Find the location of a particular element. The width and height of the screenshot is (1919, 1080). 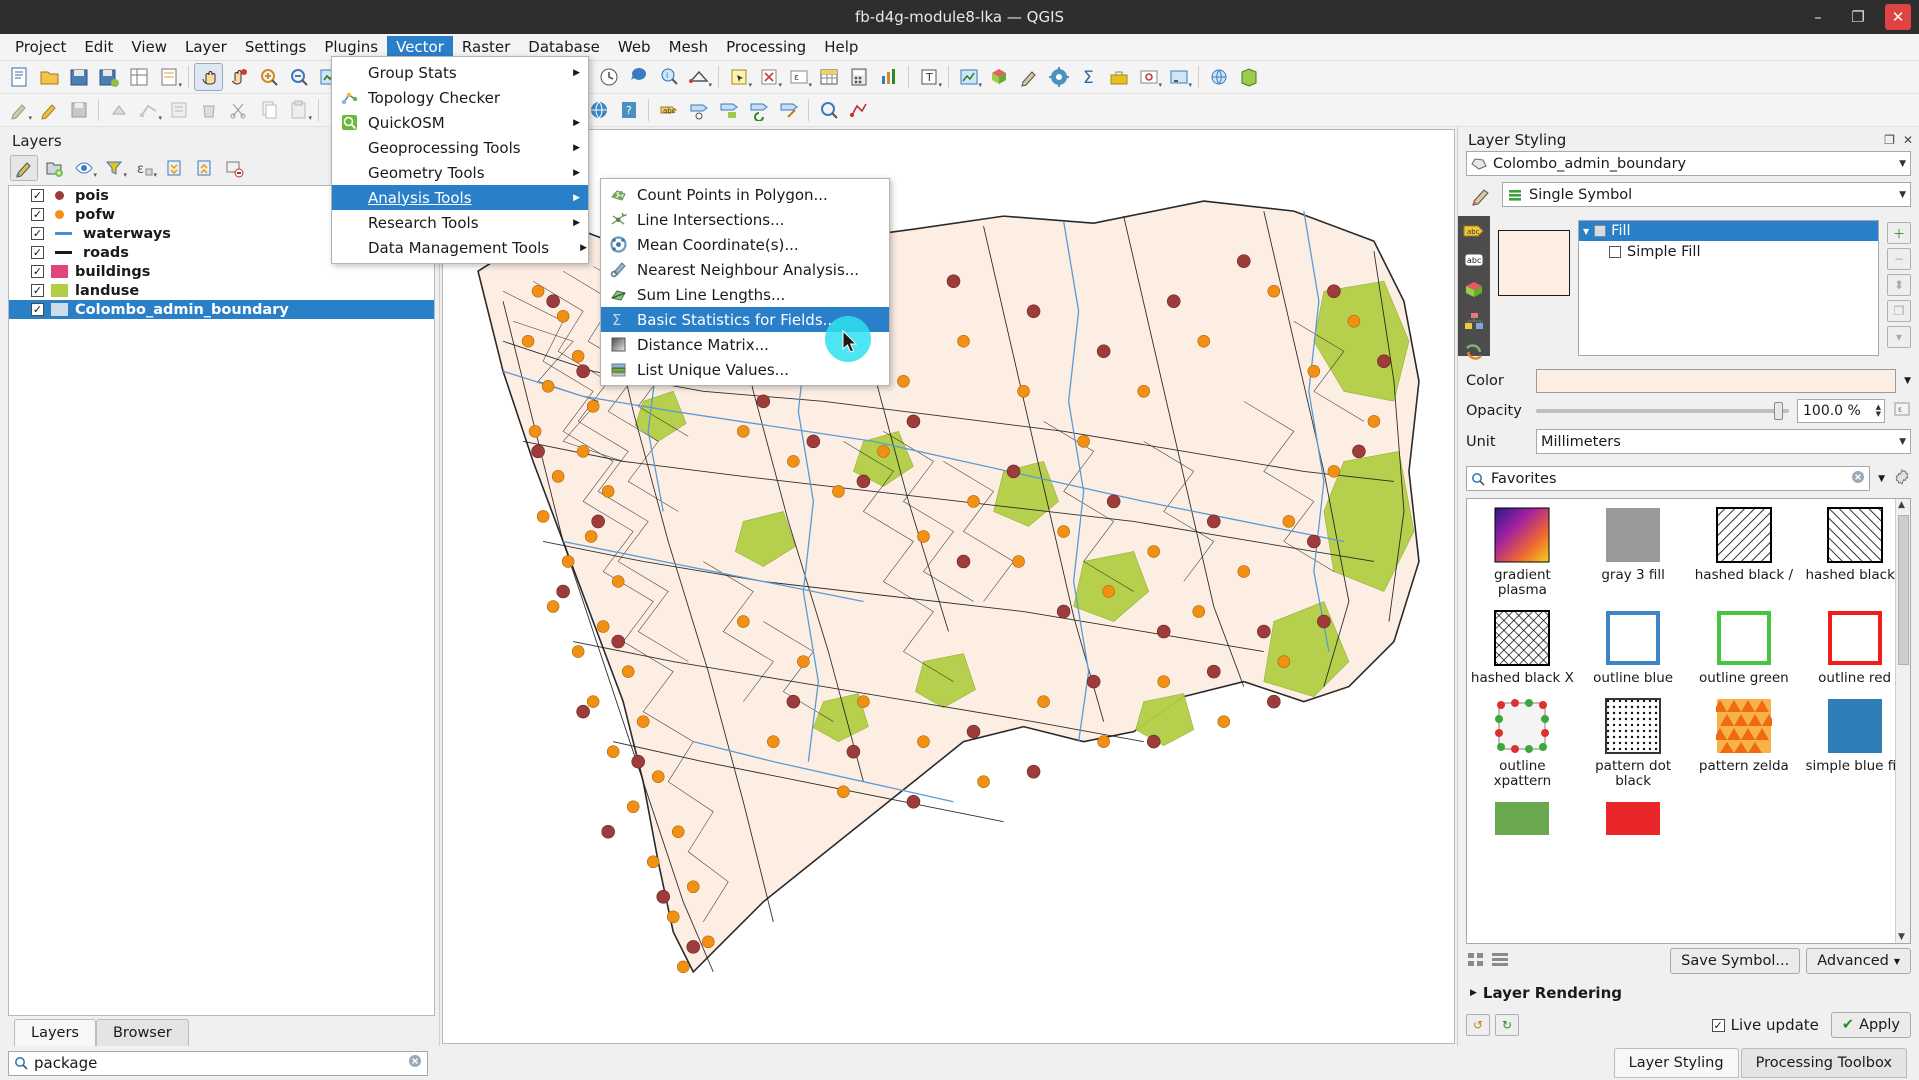

expand-arrow-icon: ▼ is located at coordinates (1586, 231).